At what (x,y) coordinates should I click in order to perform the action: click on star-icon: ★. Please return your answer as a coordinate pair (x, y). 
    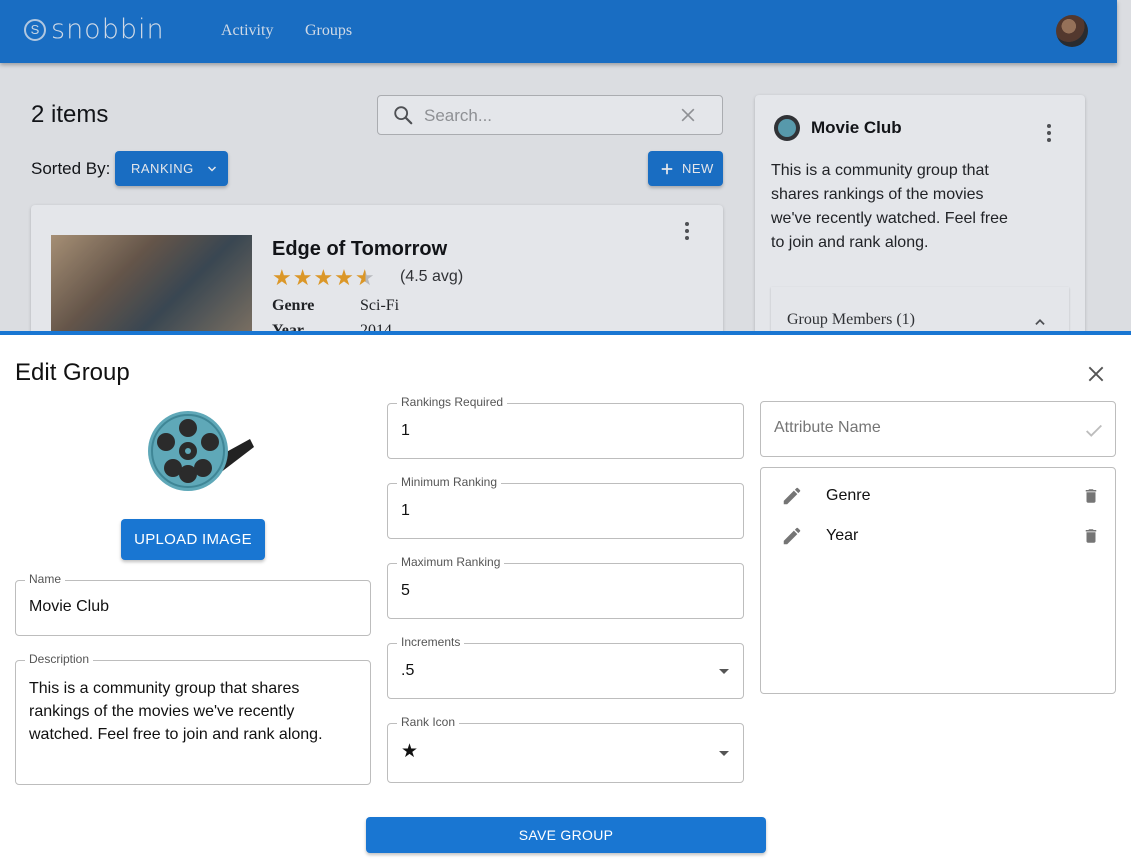
    Looking at the image, I should click on (410, 751).